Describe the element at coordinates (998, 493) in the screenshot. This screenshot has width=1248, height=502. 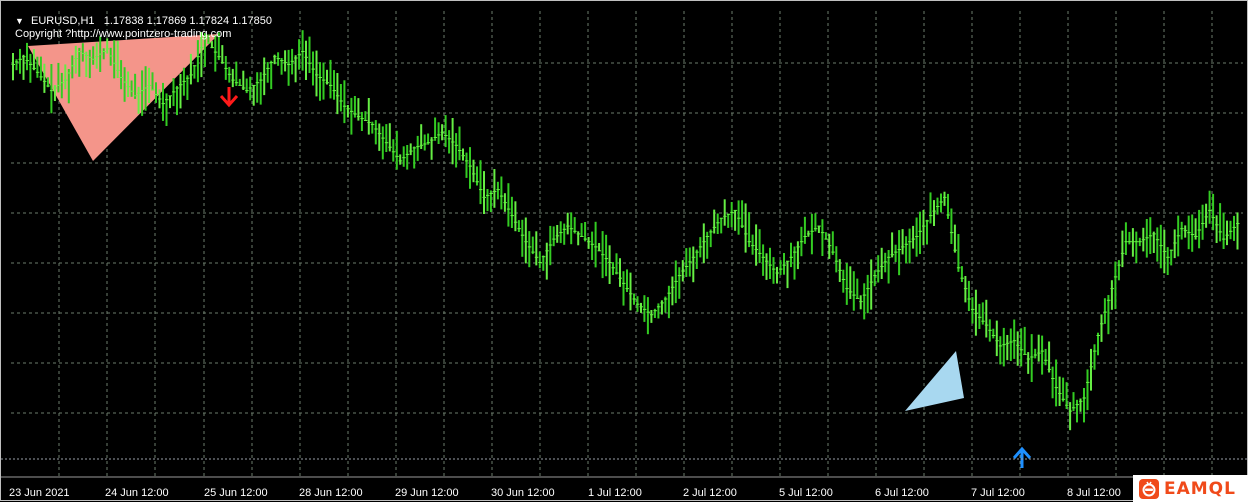
I see `time-axis-label: 7 Jul 12:00` at that location.